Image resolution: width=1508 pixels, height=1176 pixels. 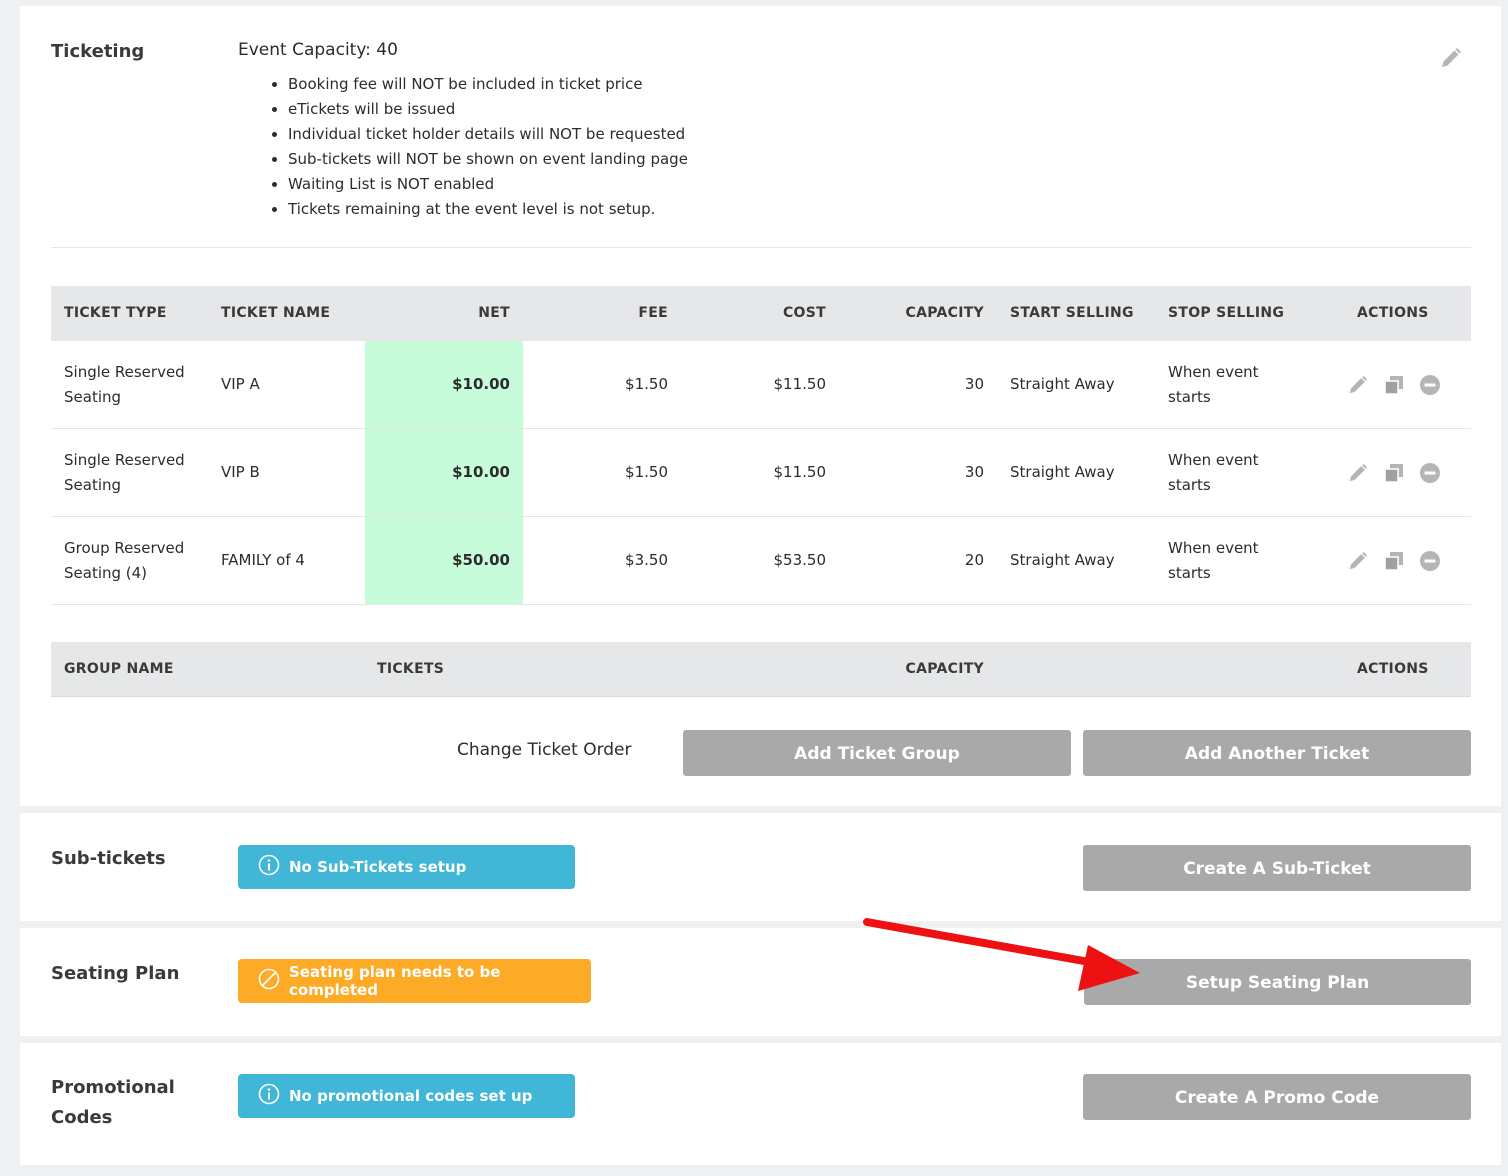 I want to click on header-cost: COST, so click(x=804, y=313).